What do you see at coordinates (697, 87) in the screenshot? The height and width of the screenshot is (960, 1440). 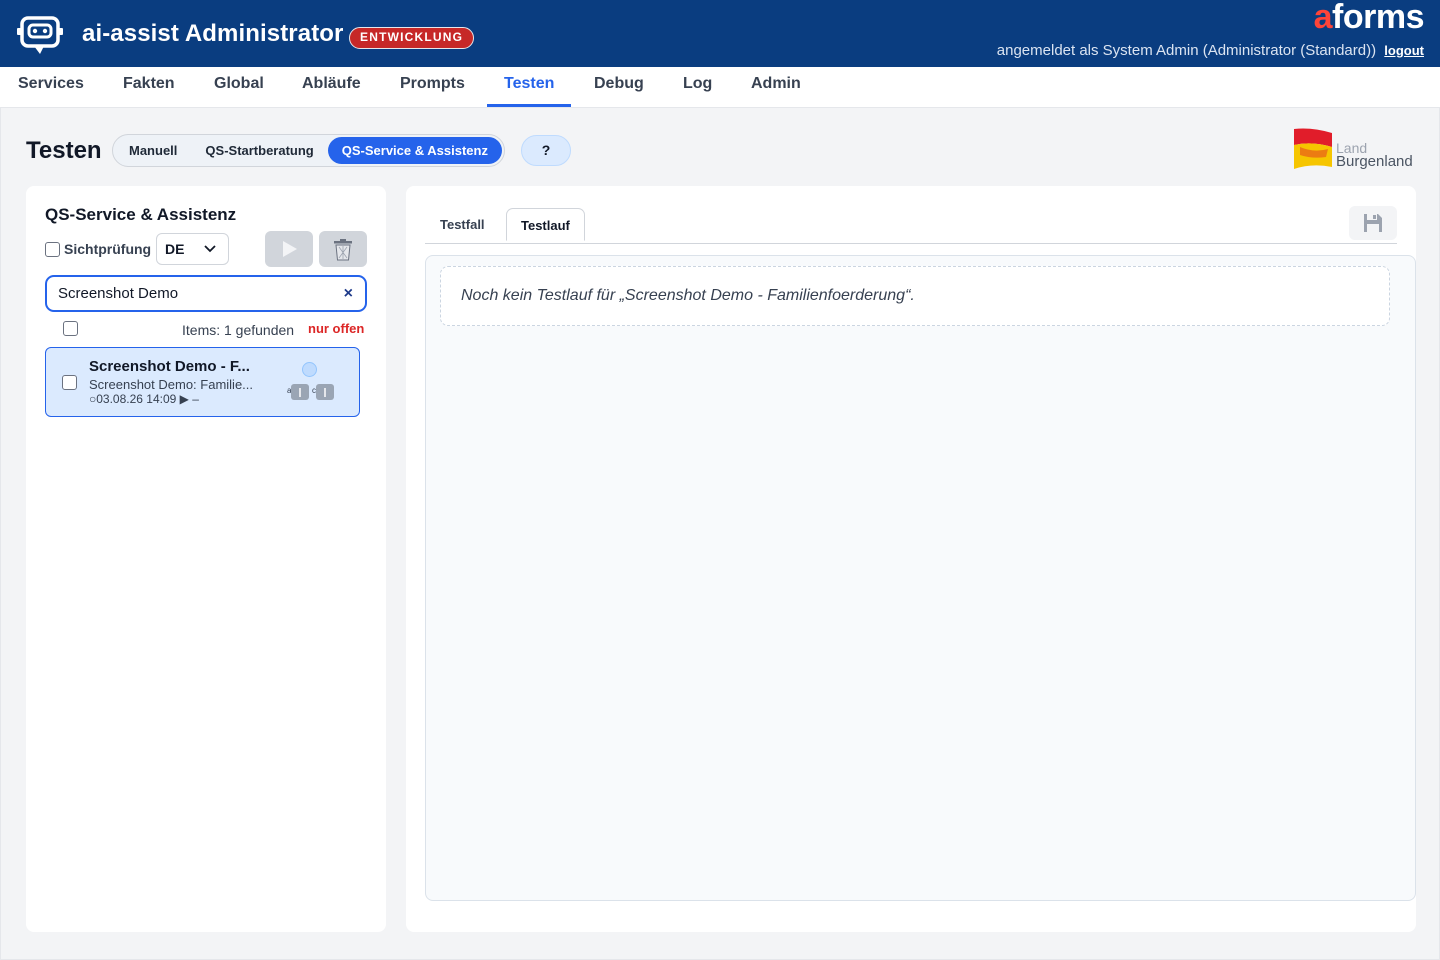 I see `nav-log: Log` at bounding box center [697, 87].